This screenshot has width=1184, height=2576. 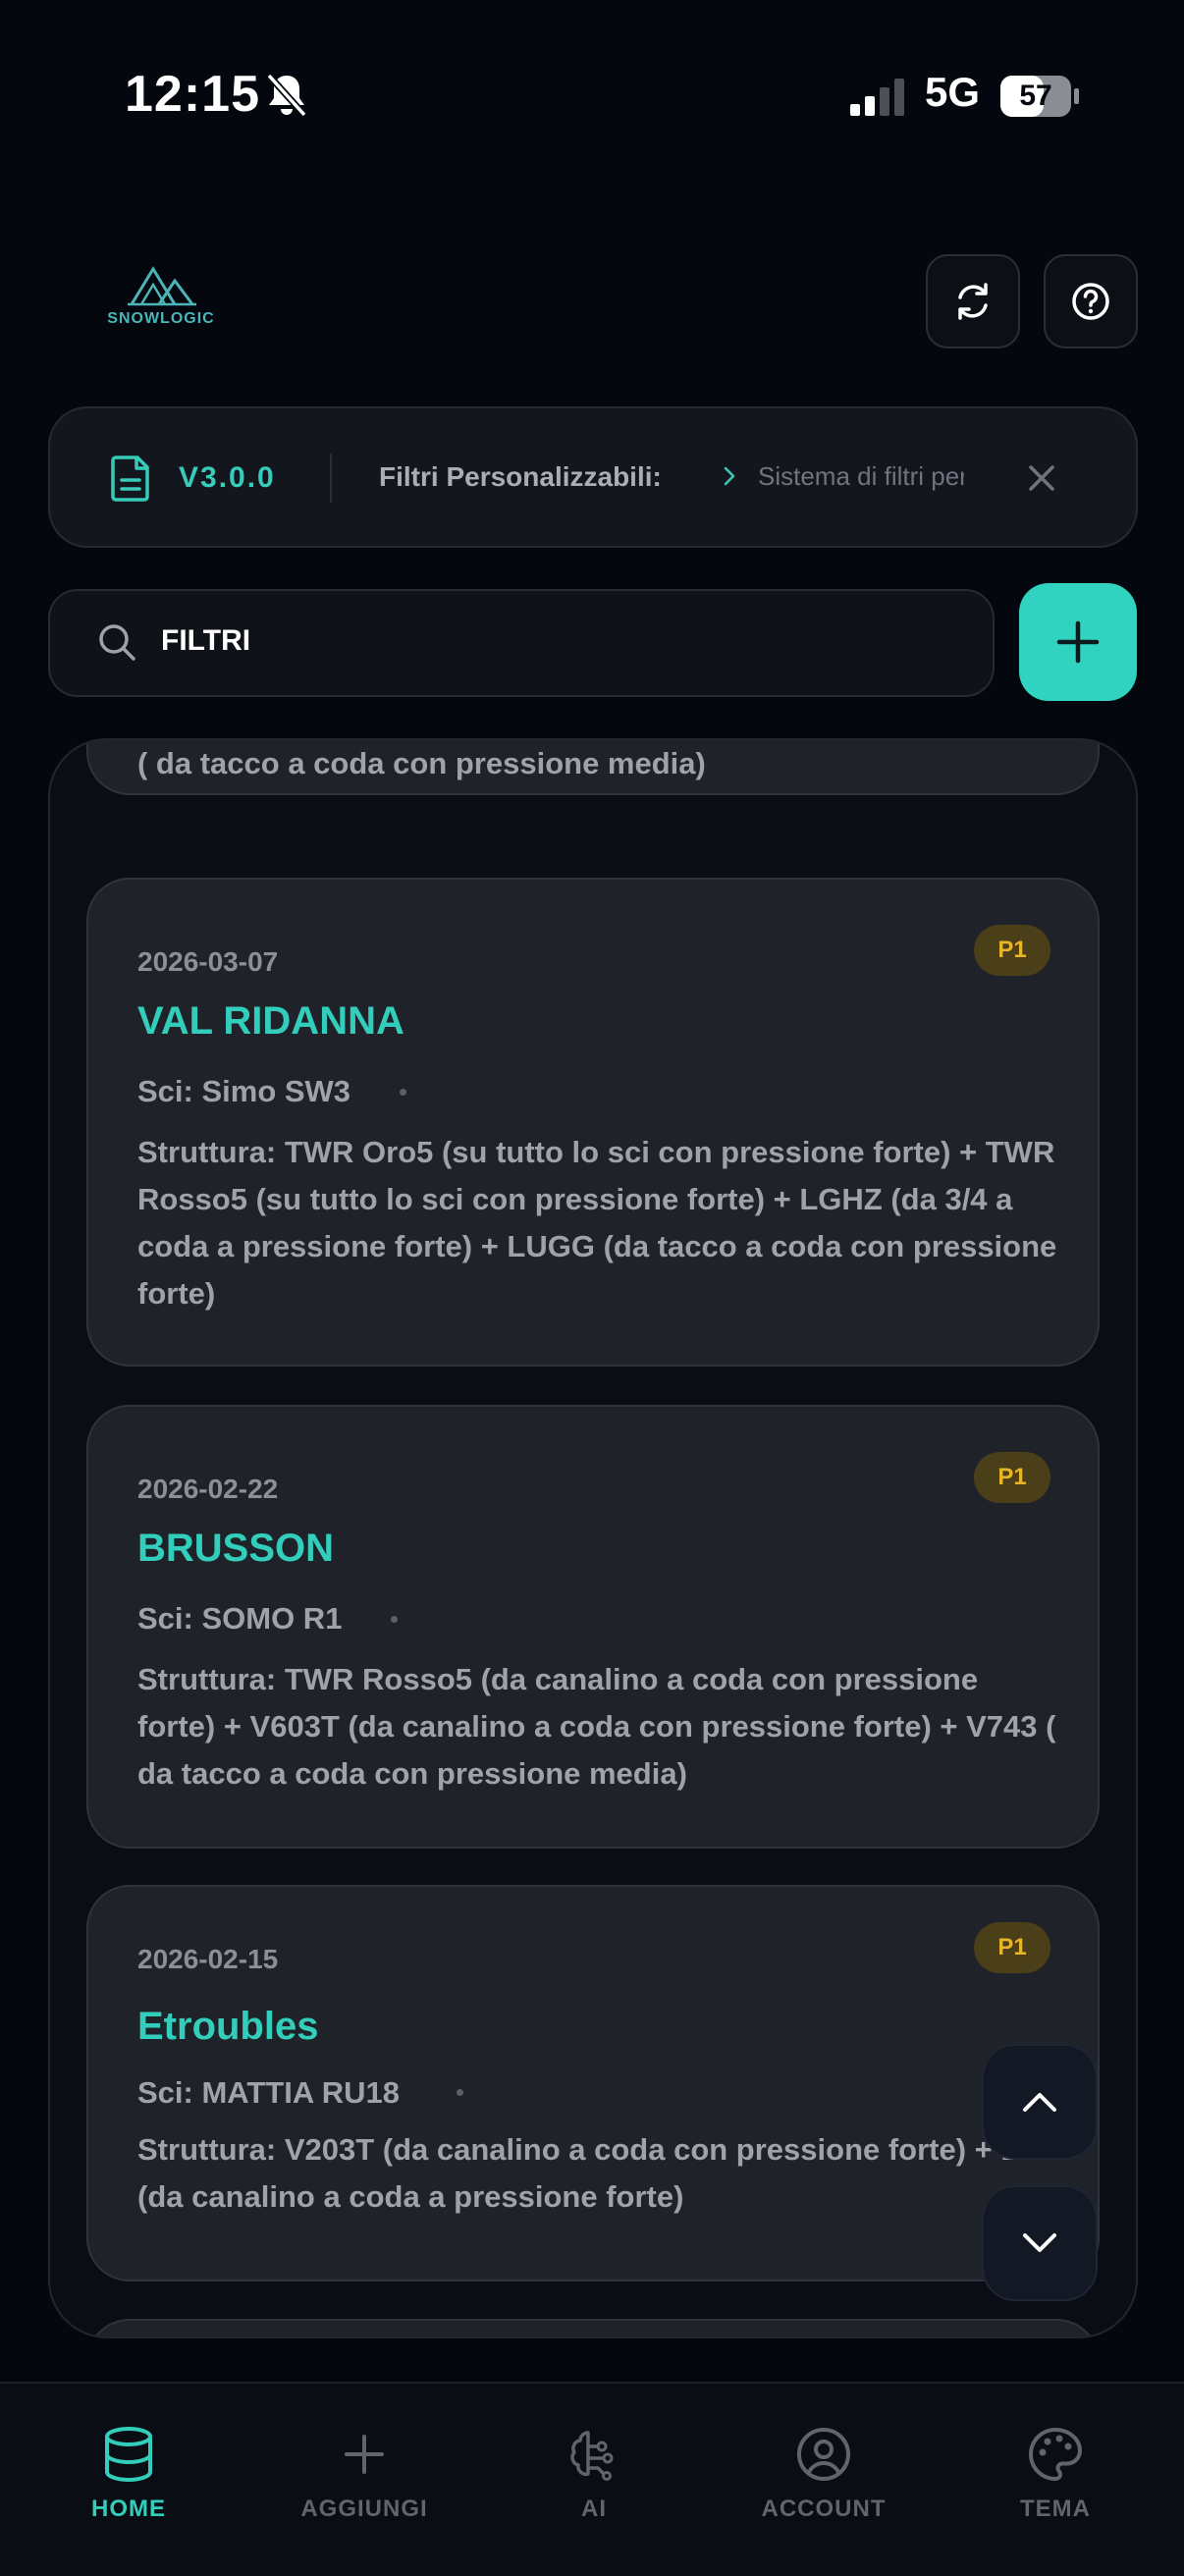 I want to click on nav-label: ACCOUNT, so click(x=824, y=2509).